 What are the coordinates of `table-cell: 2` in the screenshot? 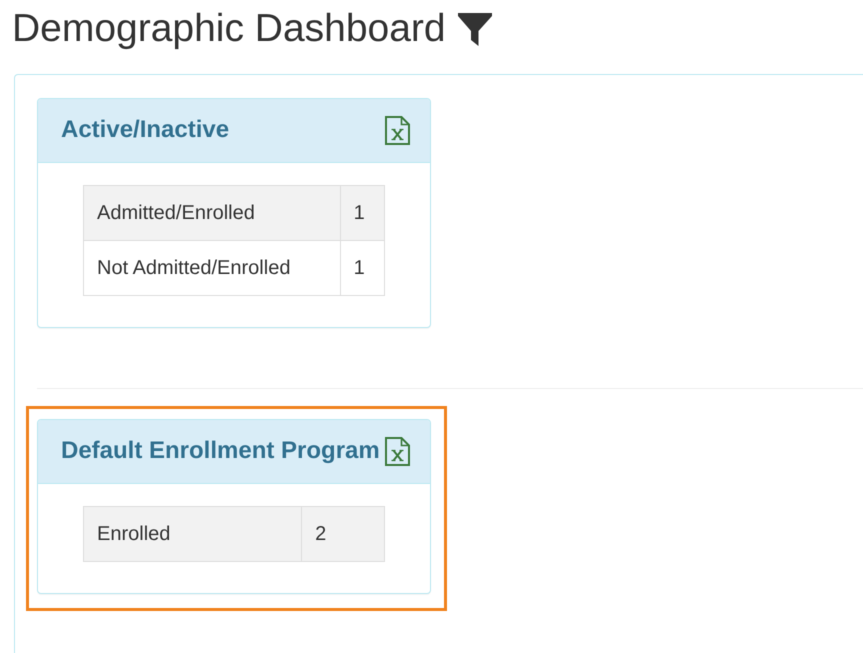 It's located at (343, 534).